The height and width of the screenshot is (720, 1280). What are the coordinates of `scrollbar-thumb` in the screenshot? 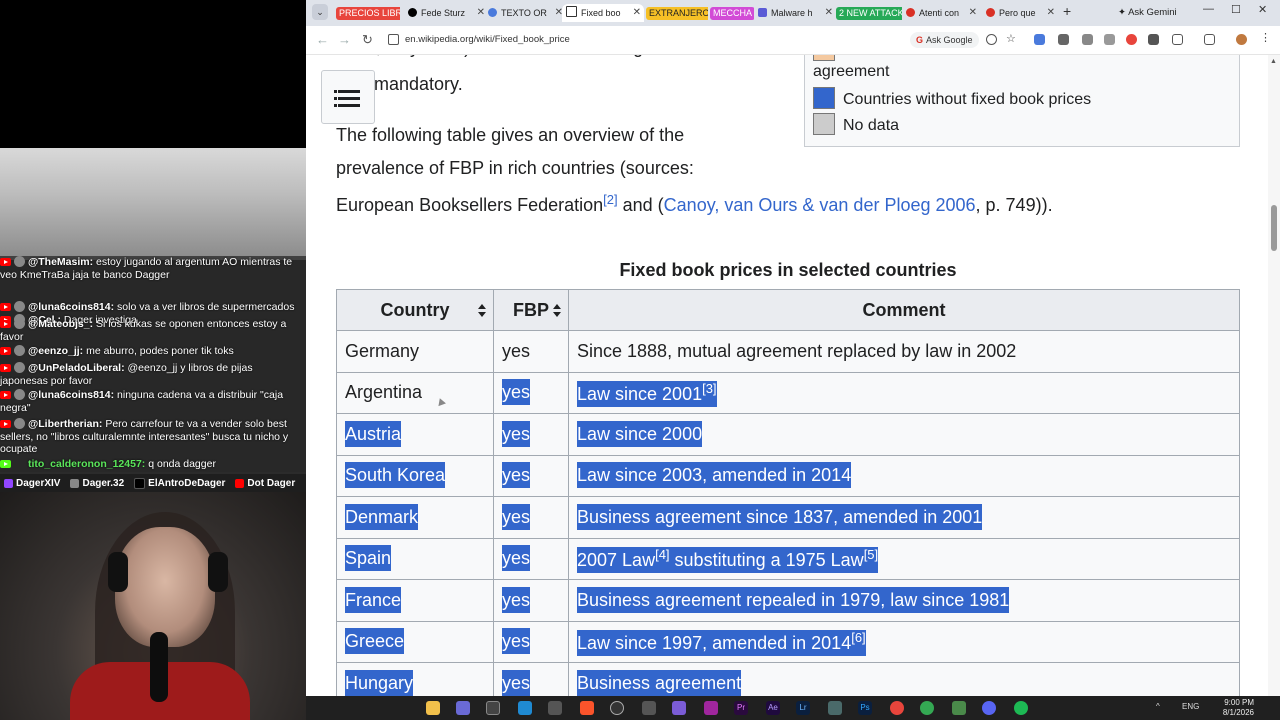 It's located at (1274, 228).